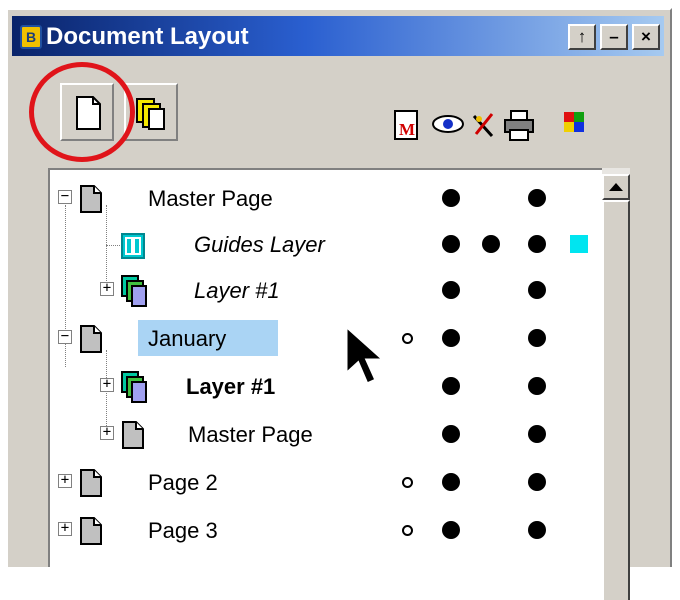 The height and width of the screenshot is (600, 680). I want to click on tree-row: − January, so click(326, 339).